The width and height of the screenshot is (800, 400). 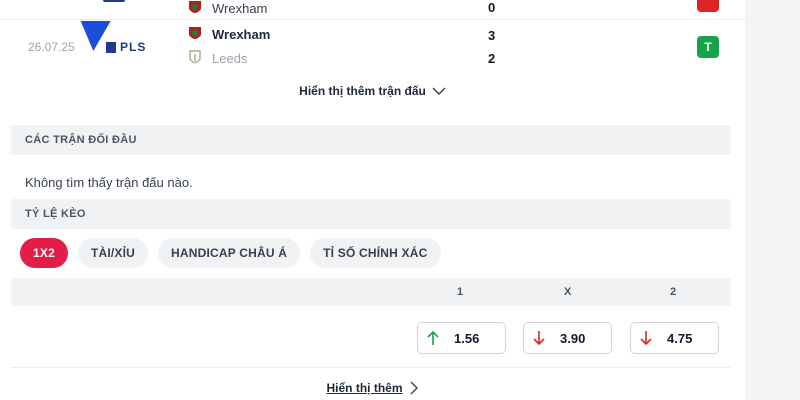 I want to click on show-more-button: Hiển thị thêm, so click(x=372, y=388).